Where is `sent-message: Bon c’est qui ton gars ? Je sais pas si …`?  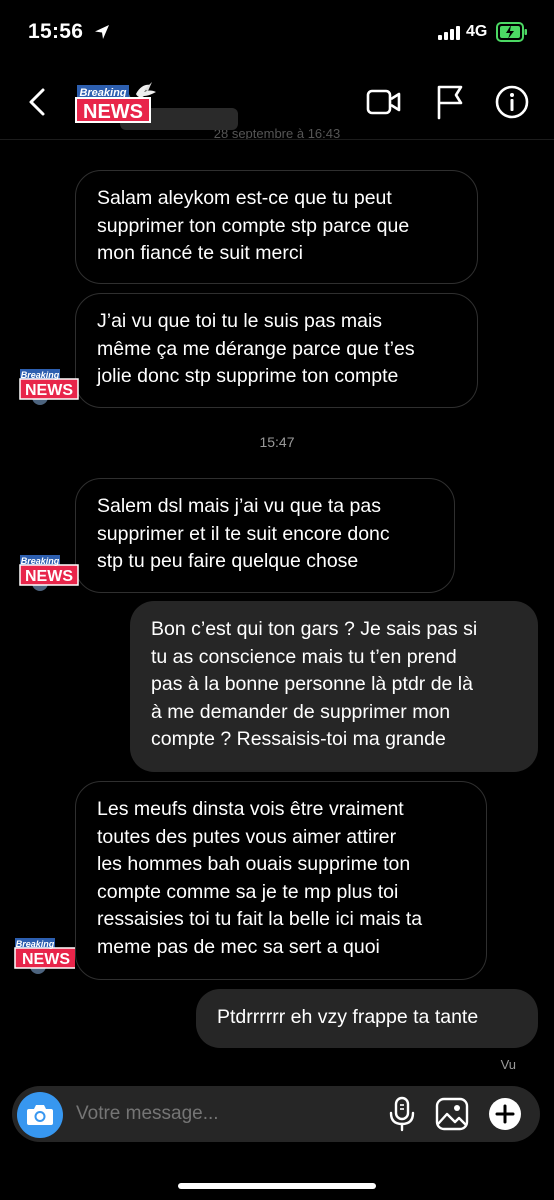 sent-message: Bon c’est qui ton gars ? Je sais pas si … is located at coordinates (334, 686).